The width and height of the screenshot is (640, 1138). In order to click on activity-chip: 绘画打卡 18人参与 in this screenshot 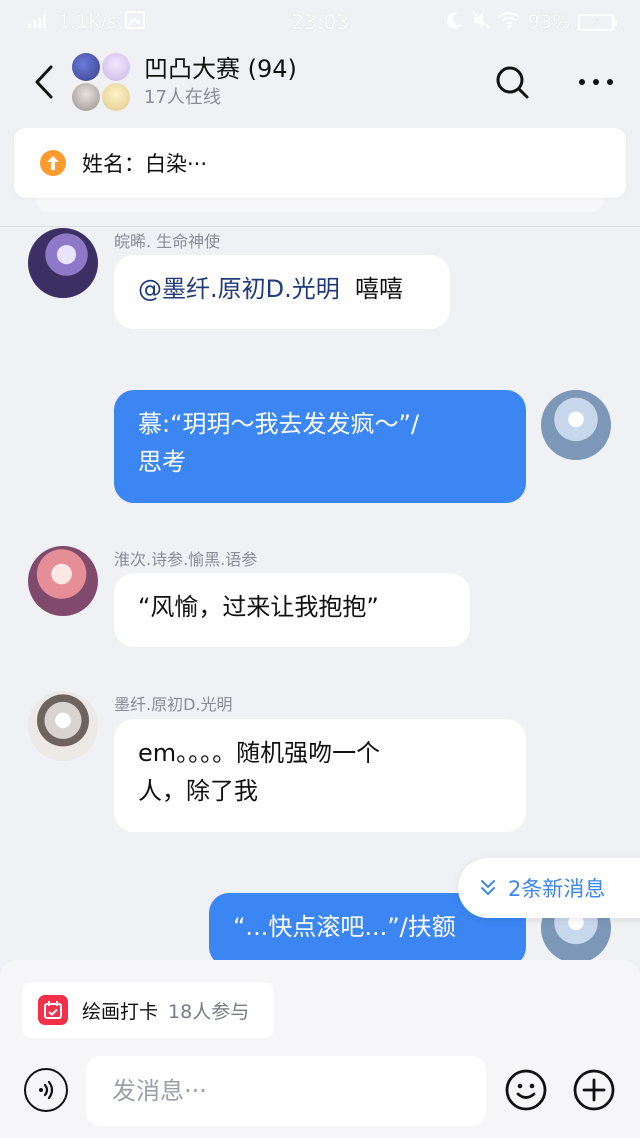, I will do `click(148, 1010)`.